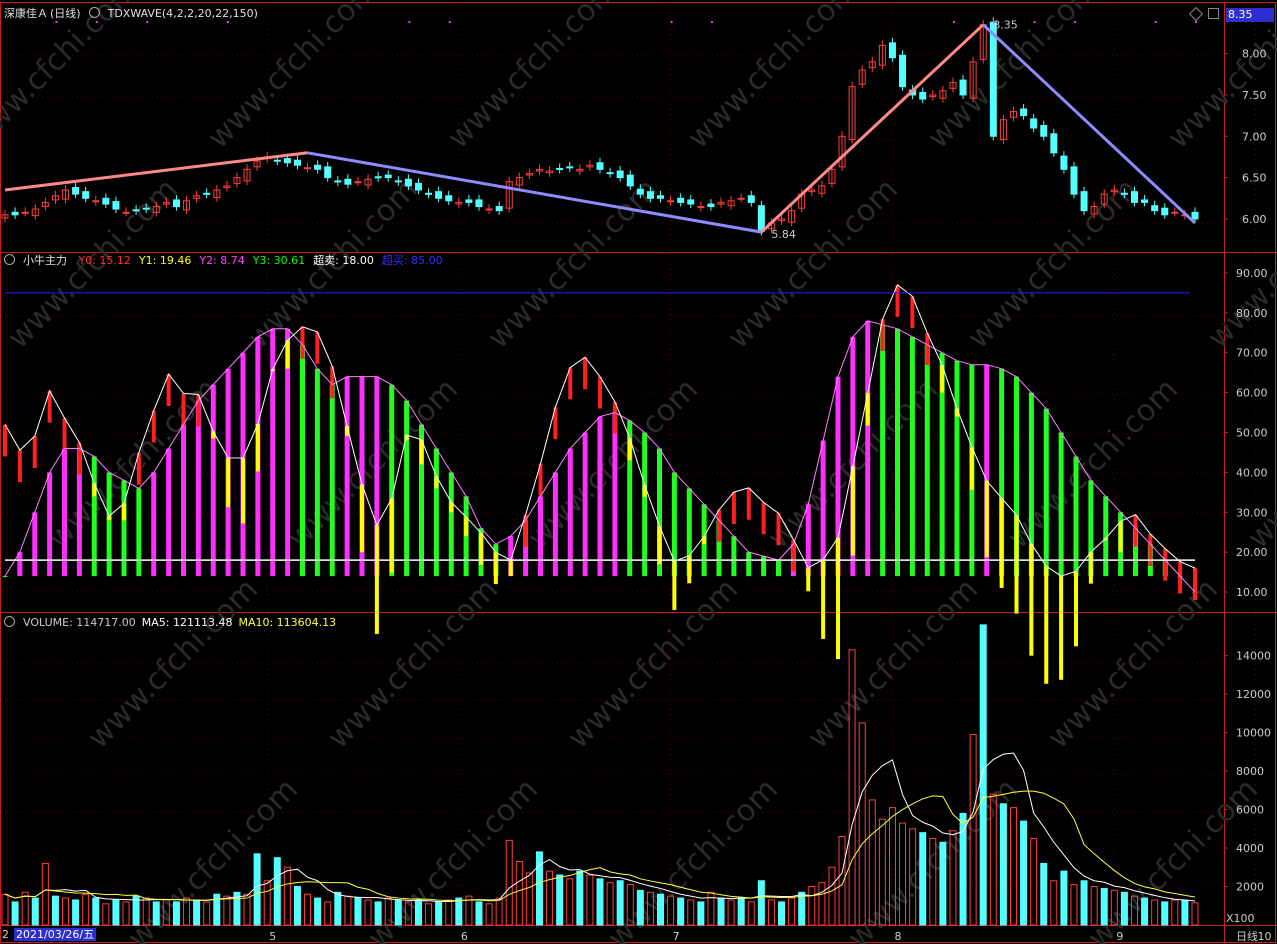  Describe the element at coordinates (1247, 936) in the screenshot. I see `period-label-footer: 日线` at that location.